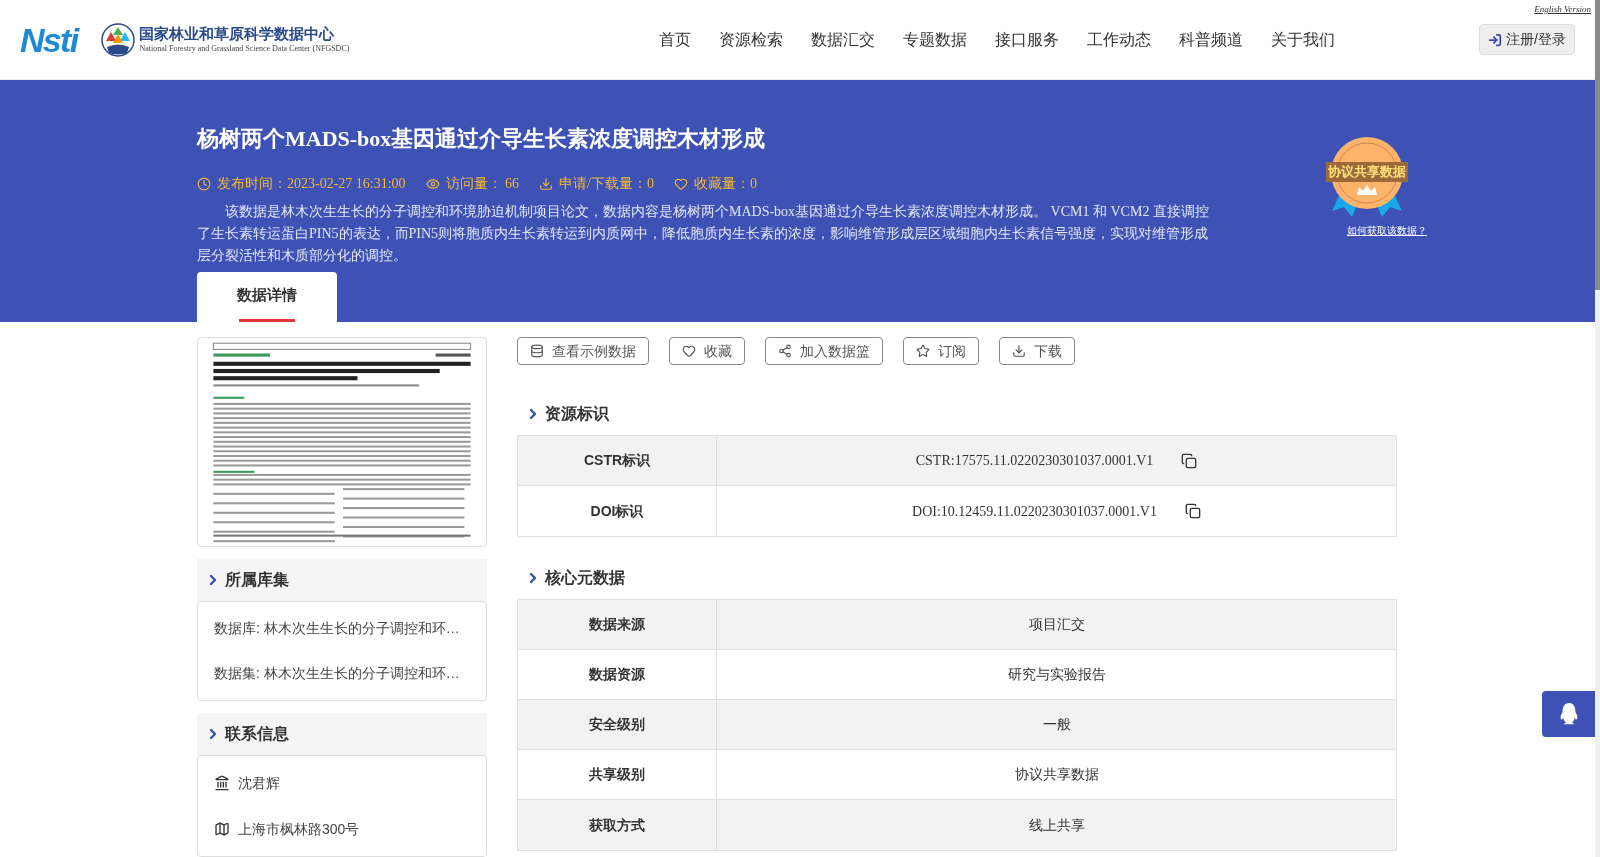 The width and height of the screenshot is (1600, 857). I want to click on page-title: 杨树两个MADS-box基因通过介导生长素浓度调控木材形成, so click(482, 139).